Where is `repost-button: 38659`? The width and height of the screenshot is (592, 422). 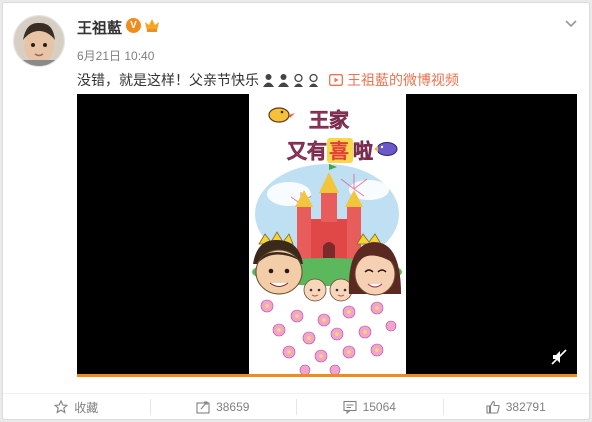 repost-button: 38659 is located at coordinates (223, 407).